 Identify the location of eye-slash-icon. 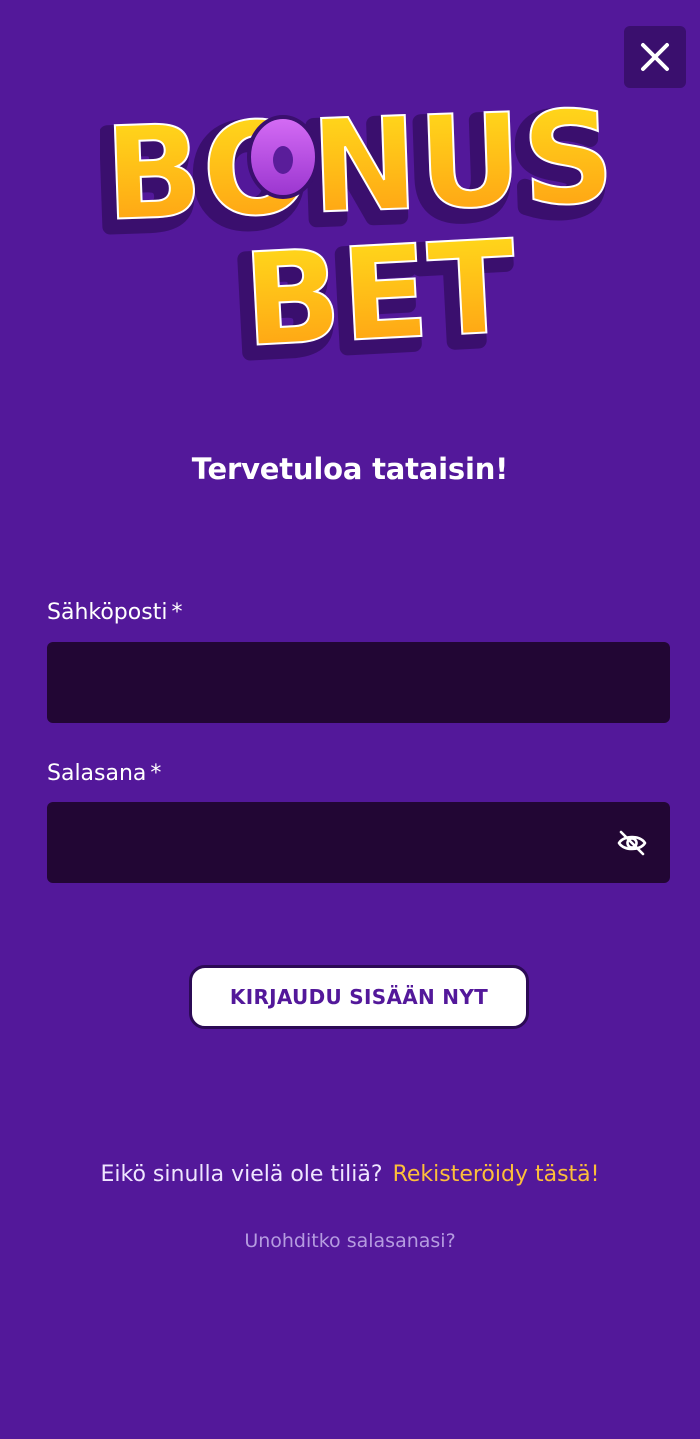
(632, 843).